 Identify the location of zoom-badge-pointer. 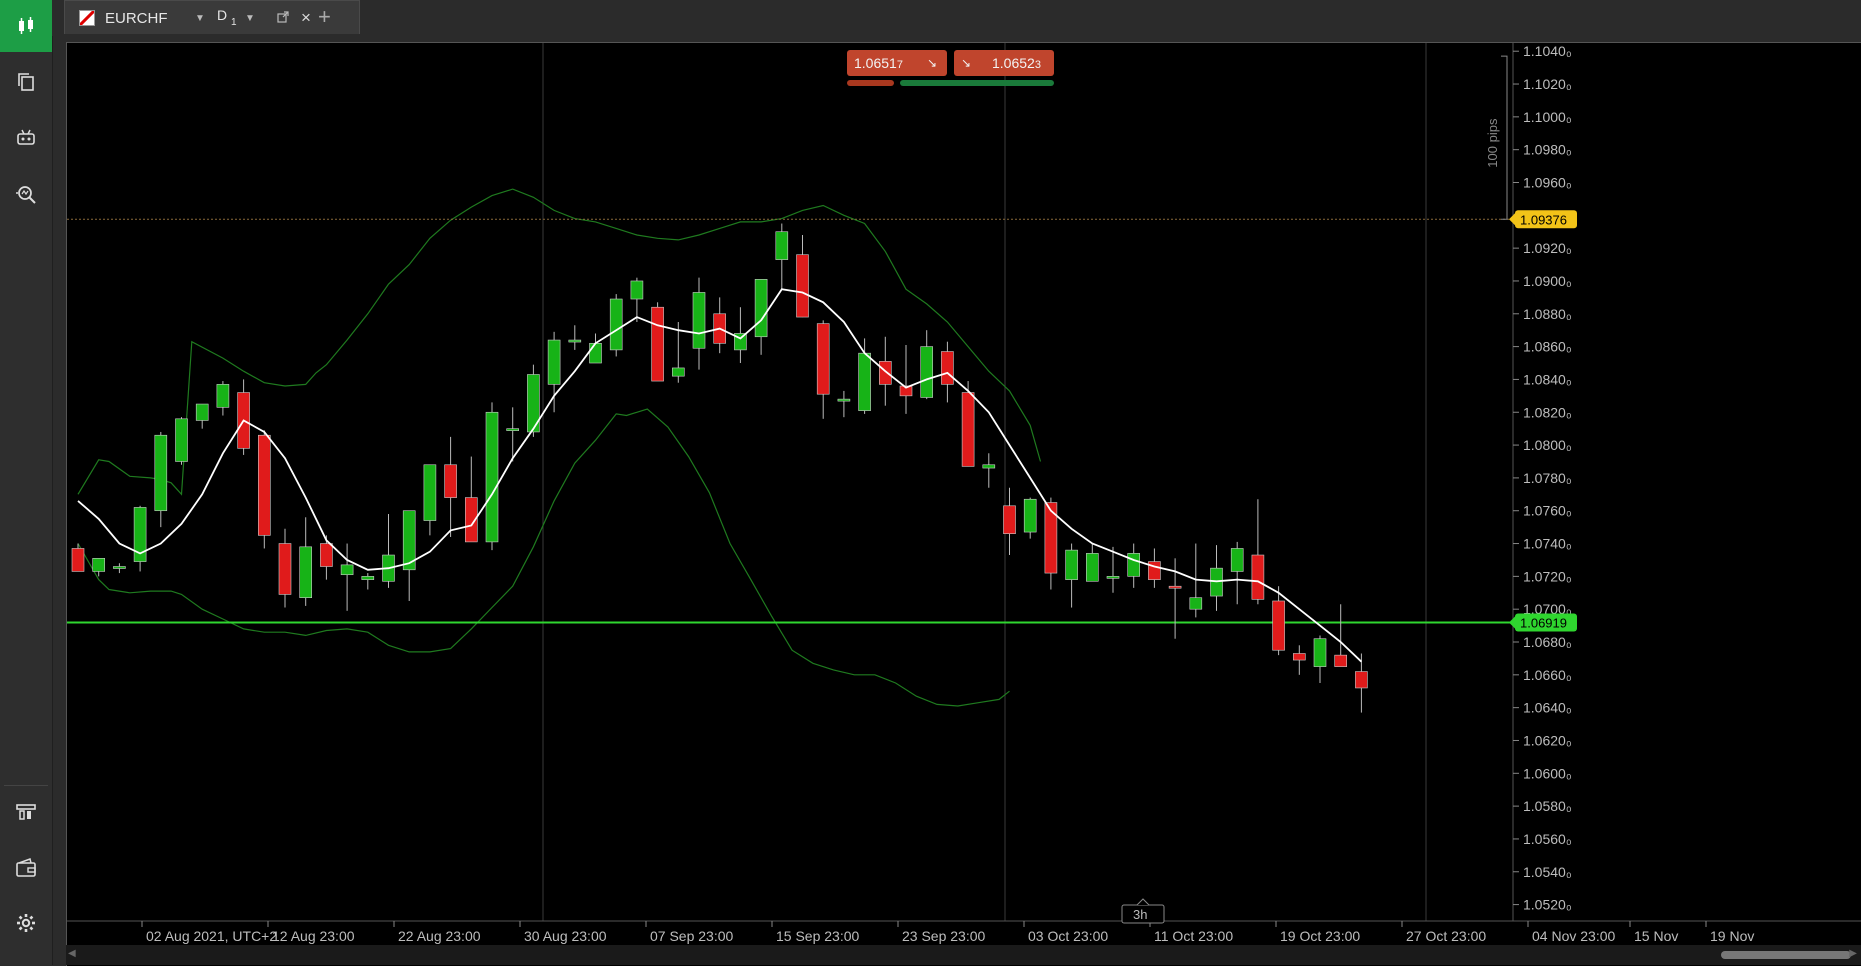
(1143, 902).